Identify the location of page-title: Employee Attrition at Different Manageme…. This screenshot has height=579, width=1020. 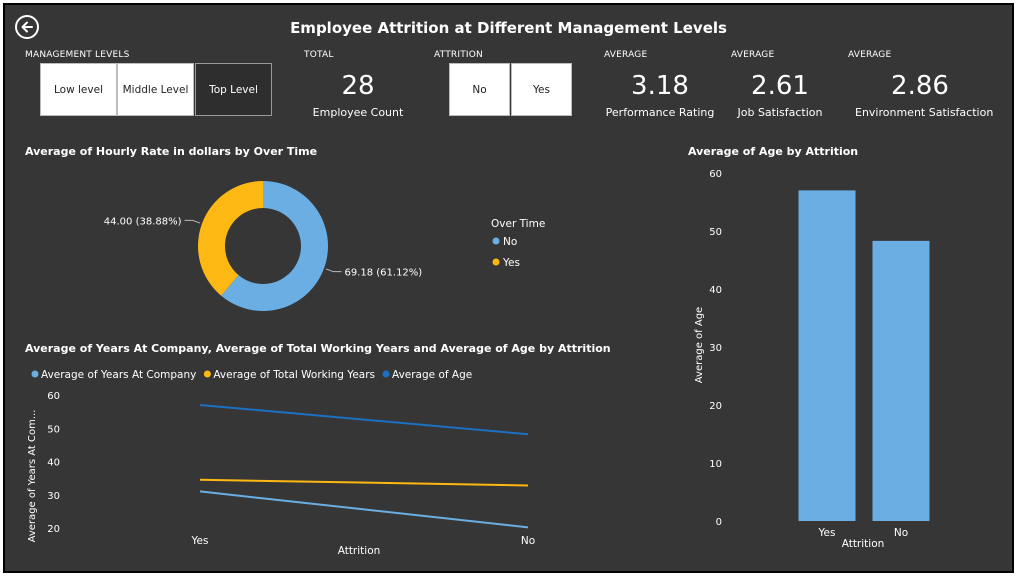
(508, 28).